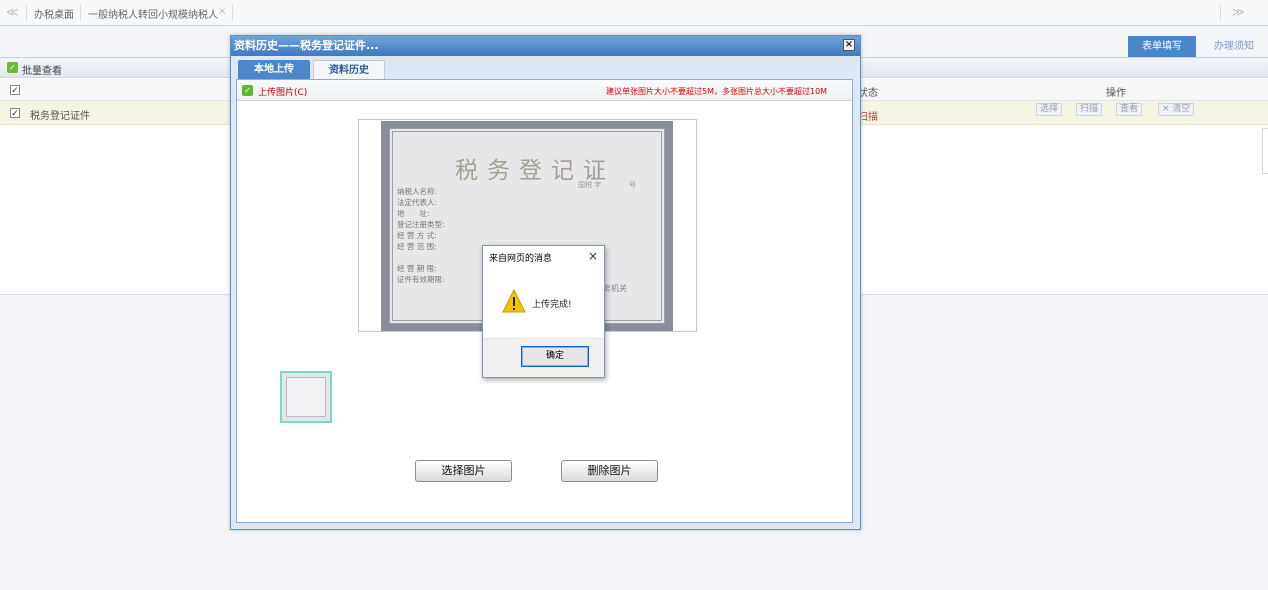 The width and height of the screenshot is (1268, 590). Describe the element at coordinates (12, 67) in the screenshot. I see `batch-view-icon: ✓` at that location.